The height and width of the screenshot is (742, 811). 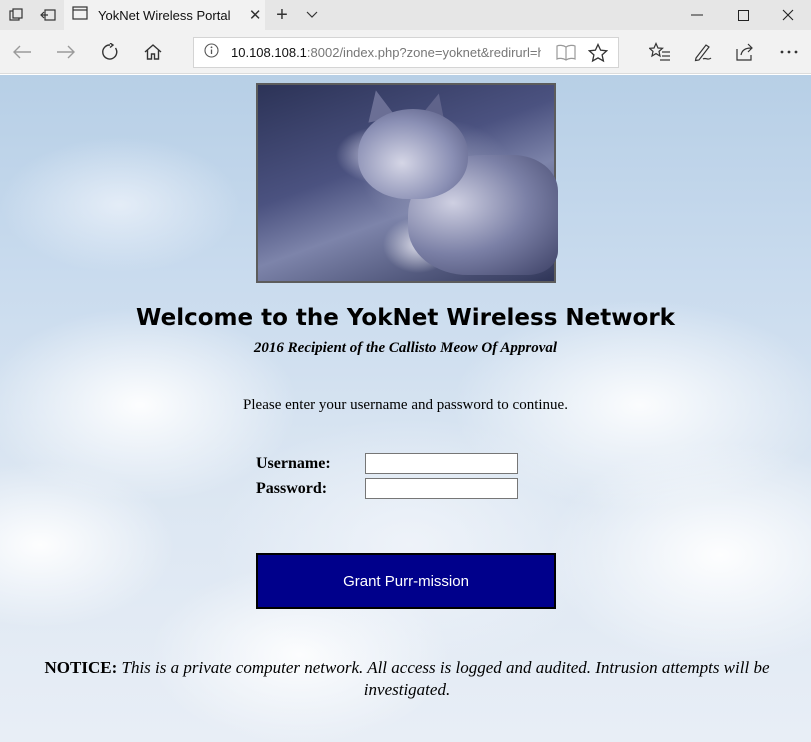 What do you see at coordinates (746, 52) in the screenshot?
I see `share-icon` at bounding box center [746, 52].